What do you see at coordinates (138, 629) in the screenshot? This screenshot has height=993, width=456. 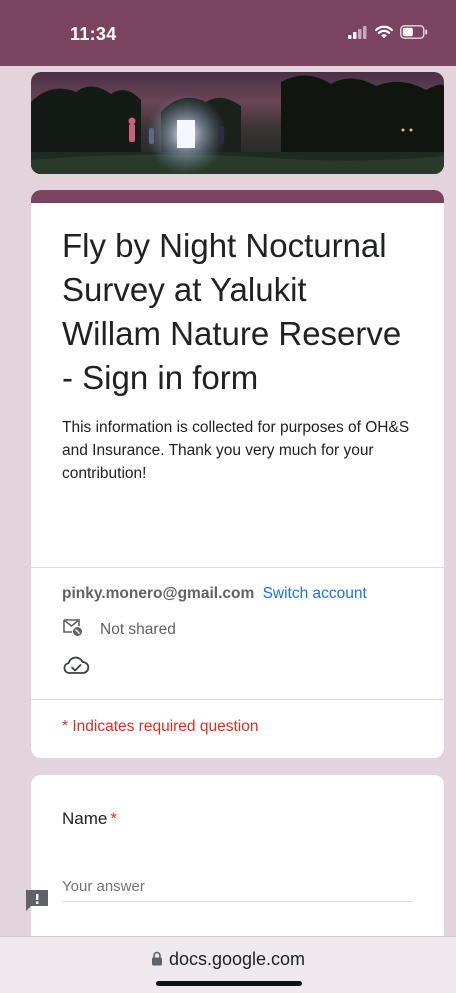 I see `shared-status-text: Not shared` at bounding box center [138, 629].